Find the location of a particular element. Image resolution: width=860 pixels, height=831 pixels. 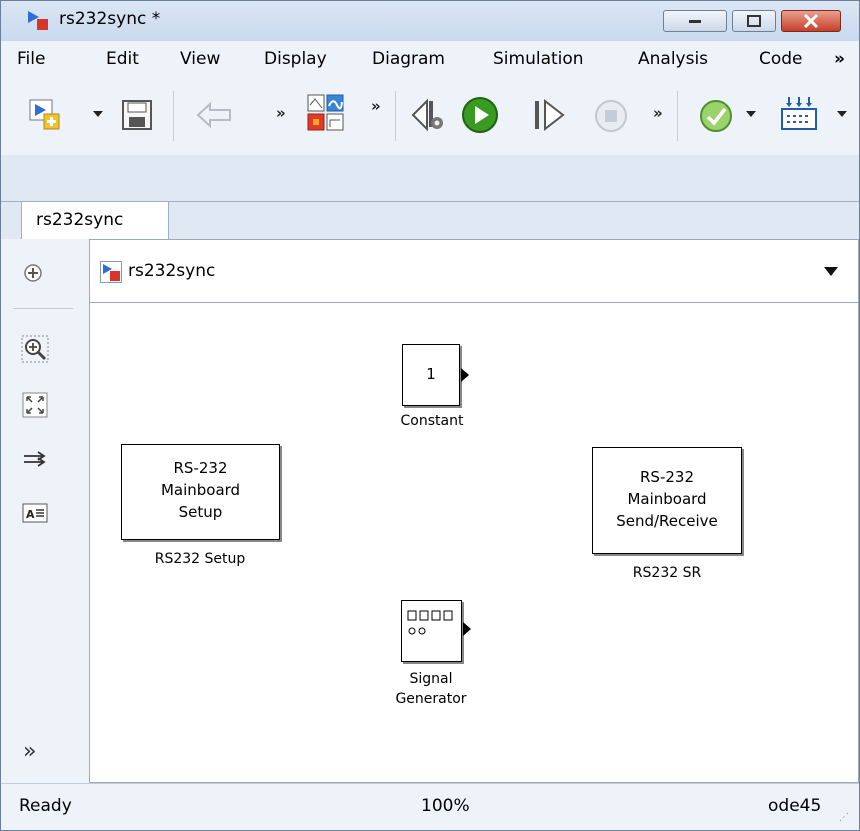

menu-diagram: Diagram is located at coordinates (408, 59).